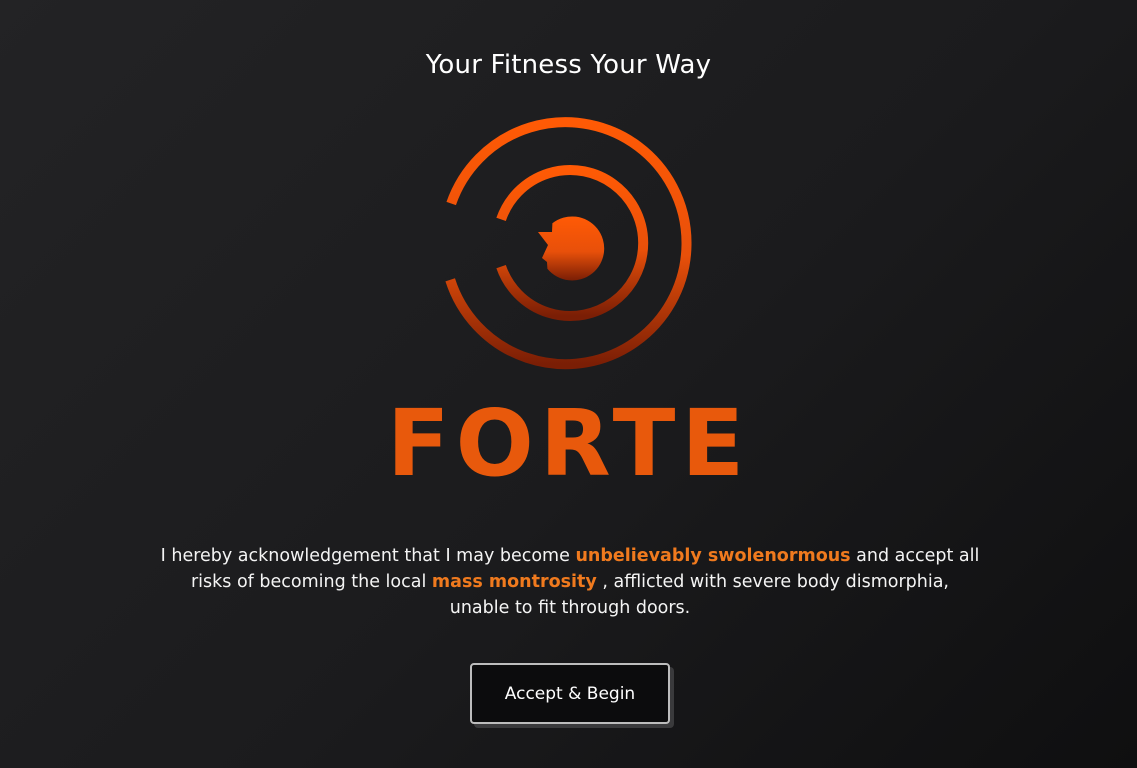 The image size is (1137, 768). Describe the element at coordinates (570, 693) in the screenshot. I see `accept-begin-button: Accept & Begin` at that location.